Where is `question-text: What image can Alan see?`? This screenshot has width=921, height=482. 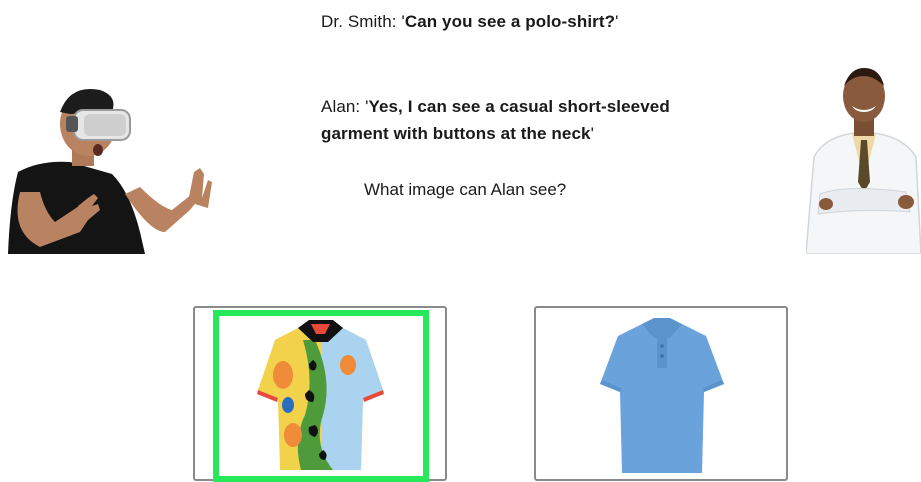
question-text: What image can Alan see? is located at coordinates (465, 189).